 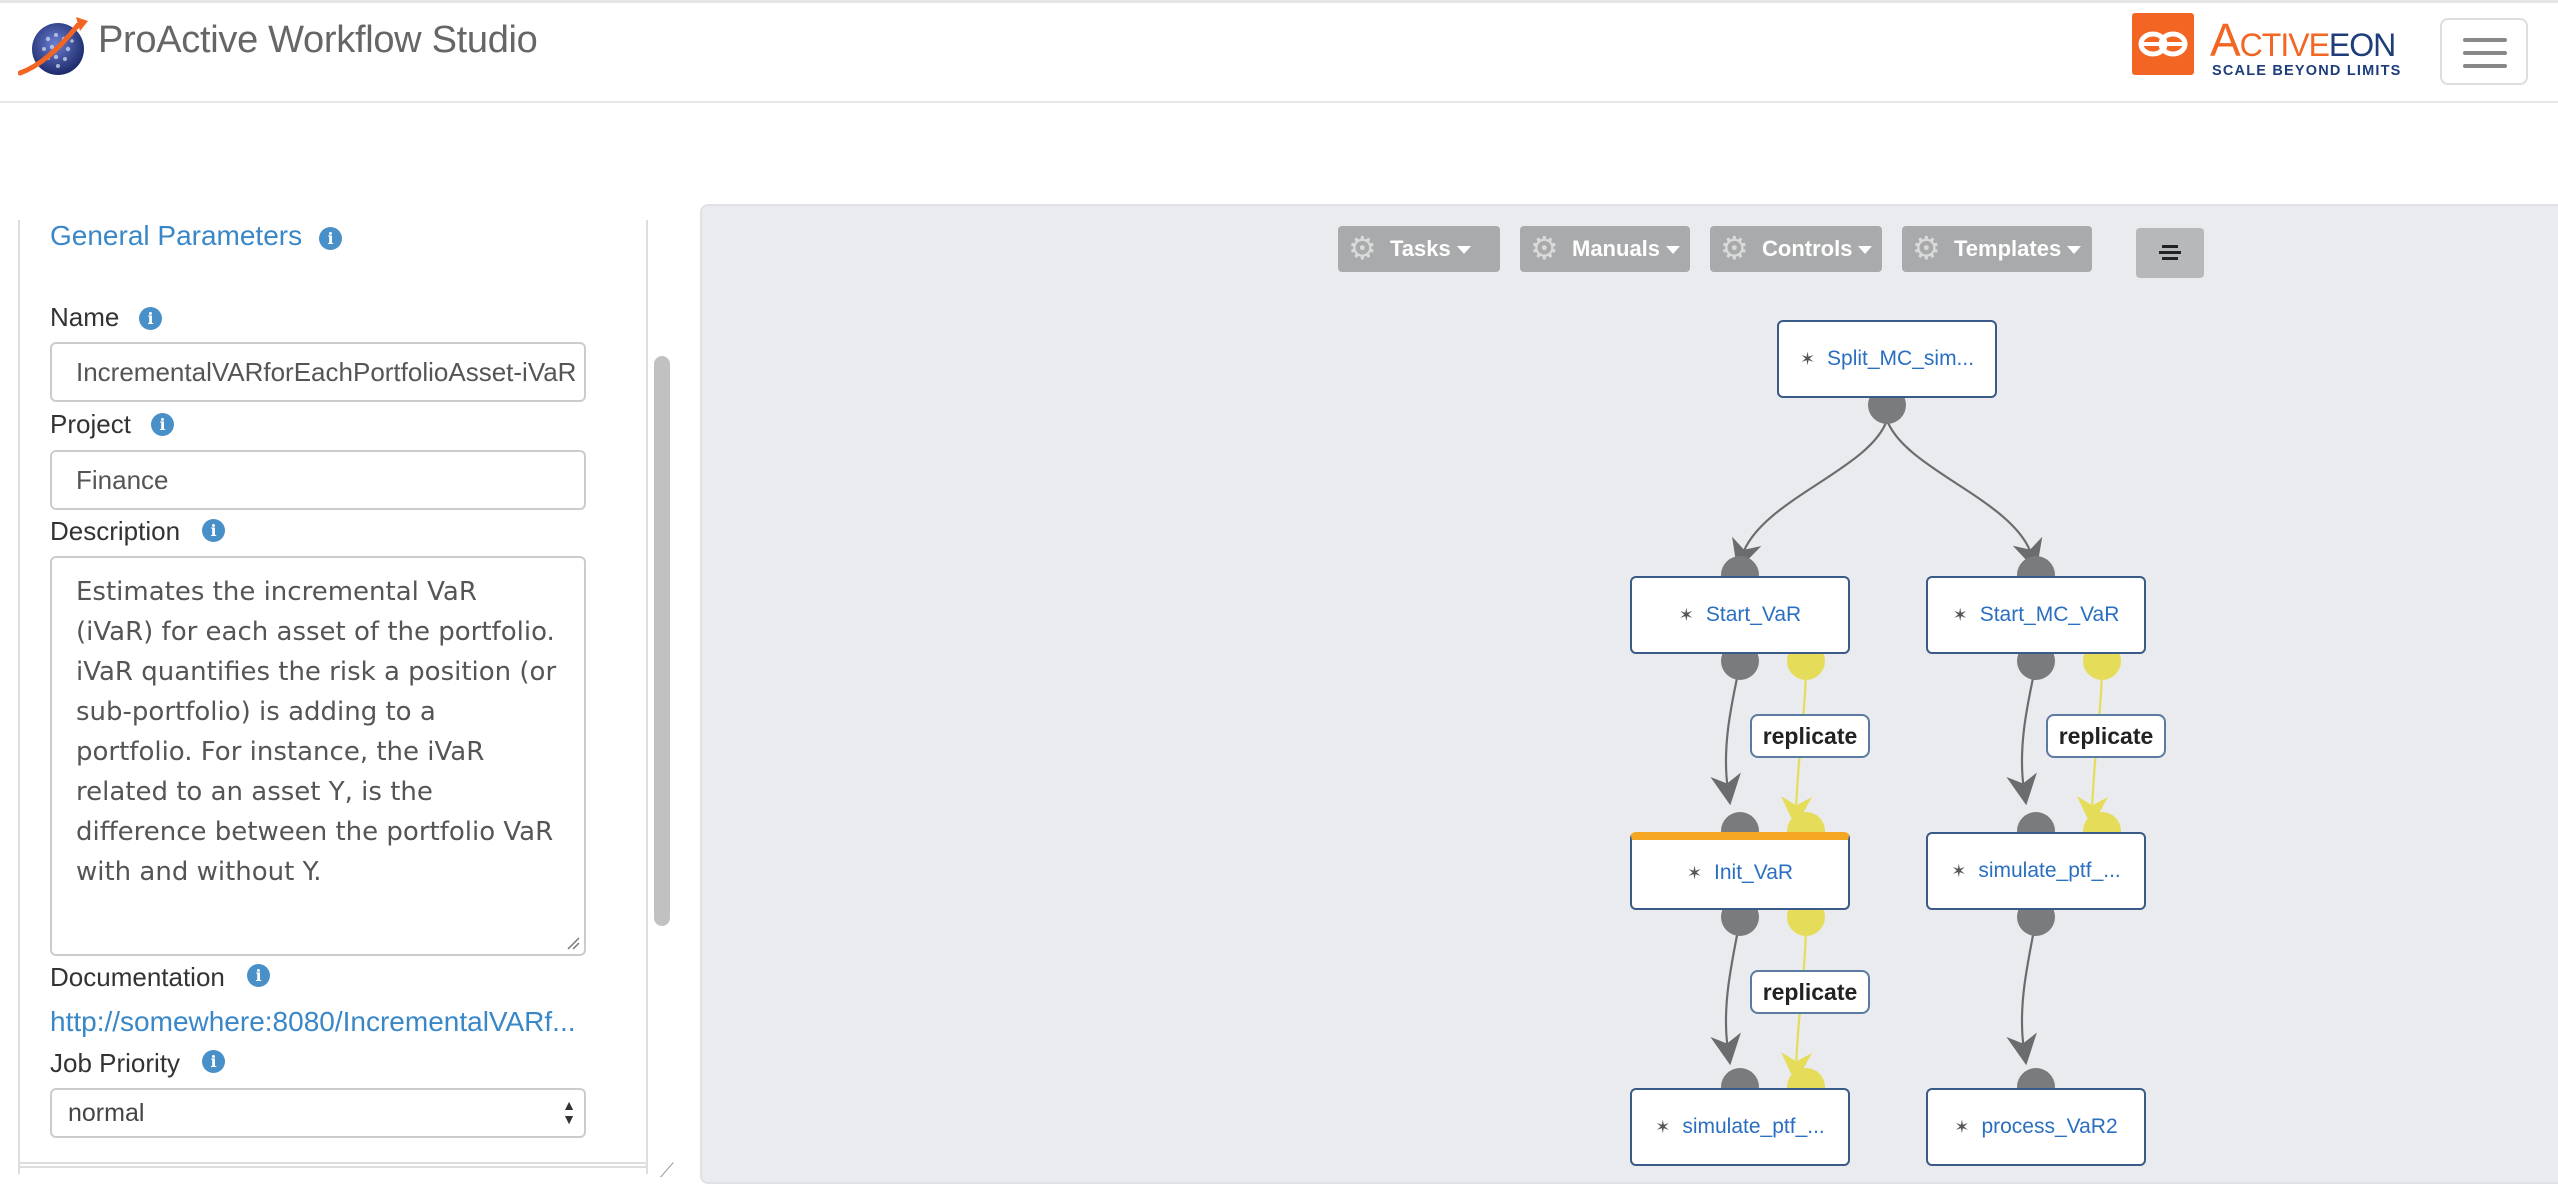 What do you see at coordinates (2036, 1127) in the screenshot?
I see `task-process-var2: ✶ process_VaR2` at bounding box center [2036, 1127].